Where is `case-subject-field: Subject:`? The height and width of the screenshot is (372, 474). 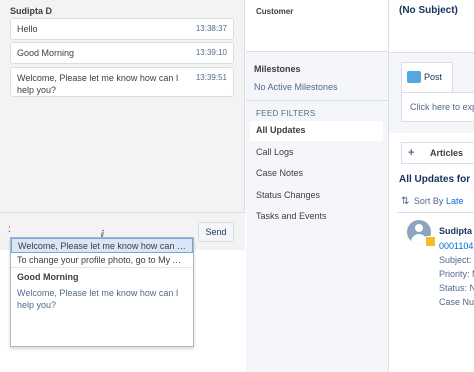
case-subject-field: Subject: is located at coordinates (455, 260).